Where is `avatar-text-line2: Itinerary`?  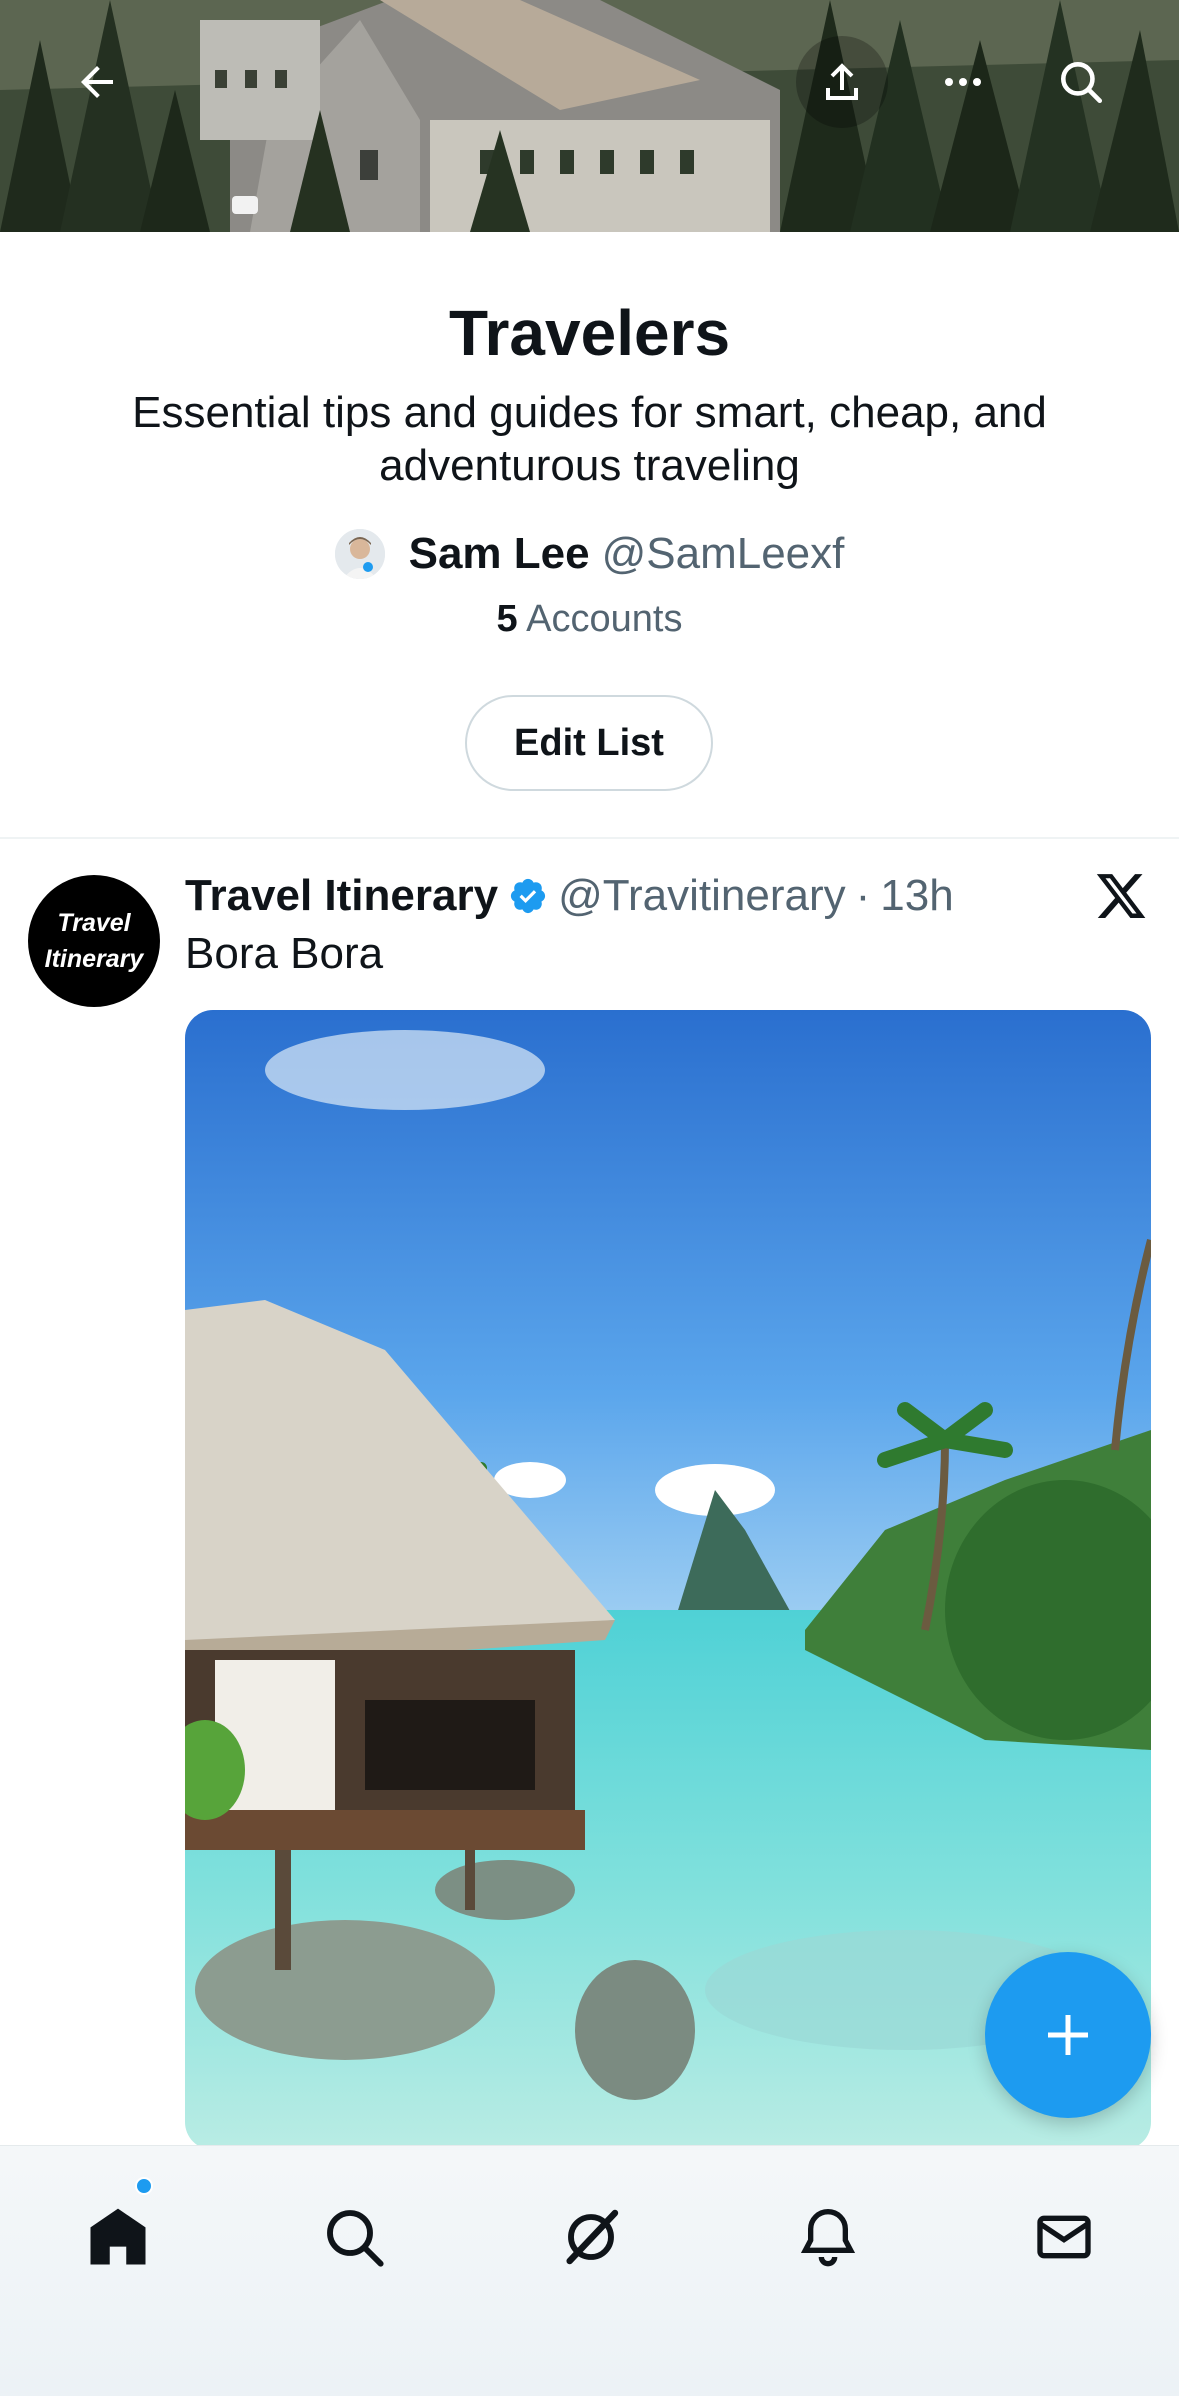
avatar-text-line2: Itinerary is located at coordinates (94, 959).